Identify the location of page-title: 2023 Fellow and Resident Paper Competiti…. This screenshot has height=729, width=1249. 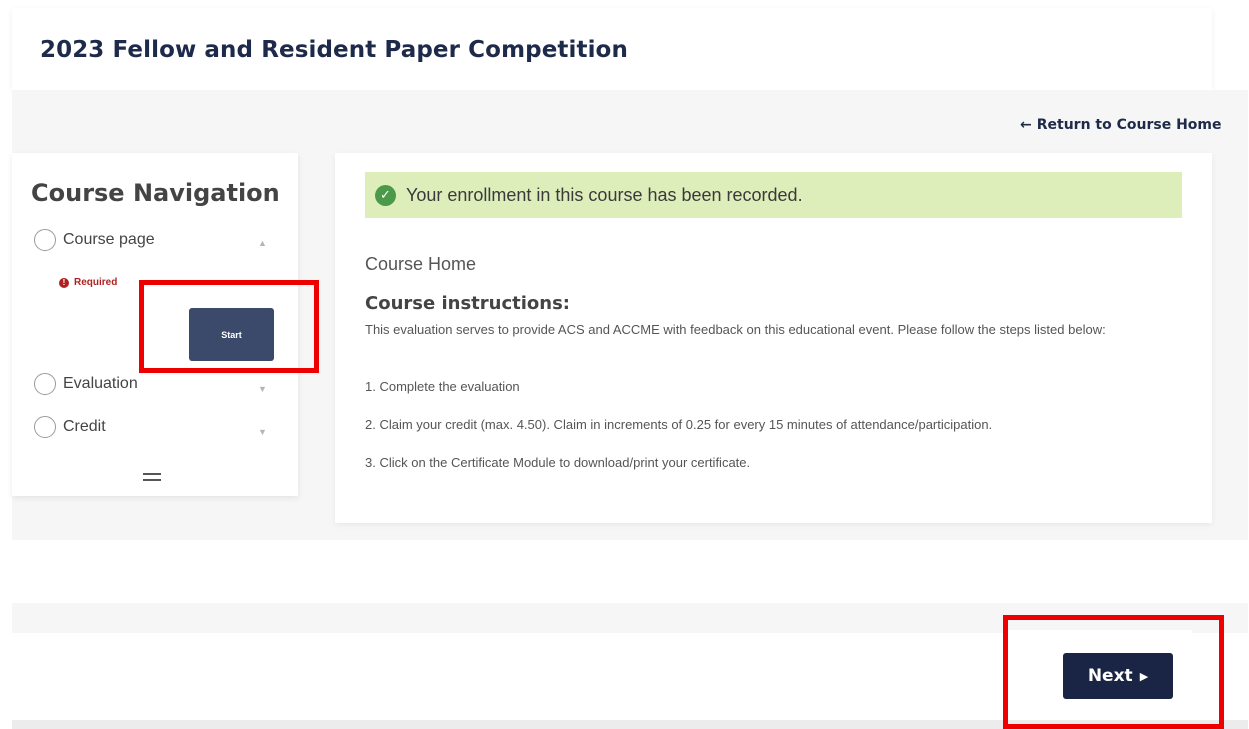
(334, 50).